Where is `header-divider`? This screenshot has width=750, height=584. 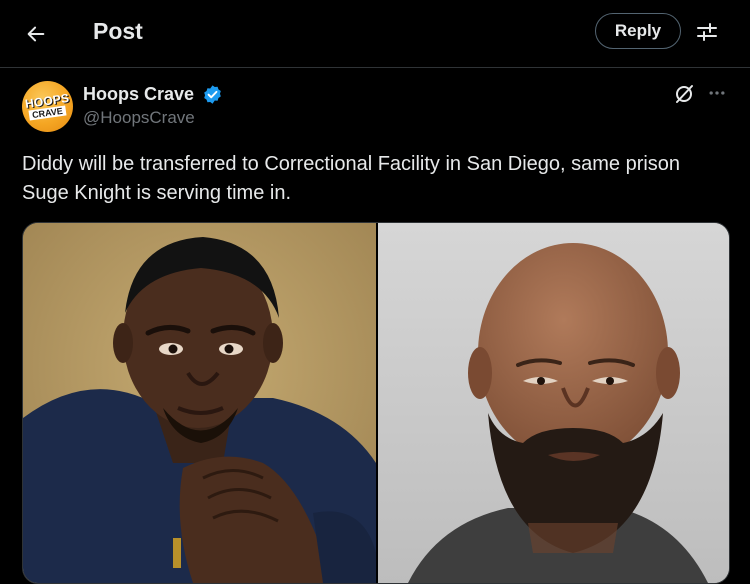
header-divider is located at coordinates (375, 67).